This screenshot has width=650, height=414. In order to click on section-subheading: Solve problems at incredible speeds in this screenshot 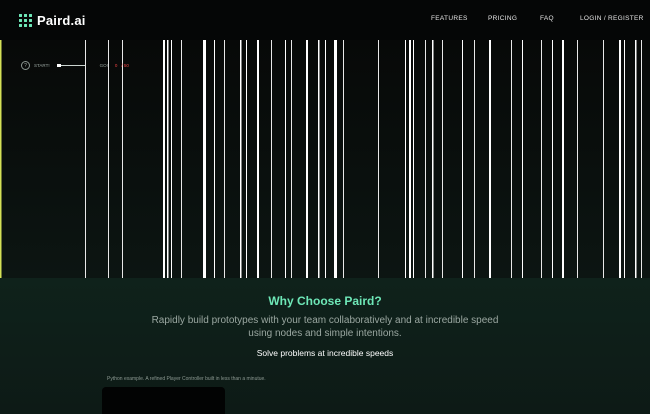, I will do `click(325, 353)`.